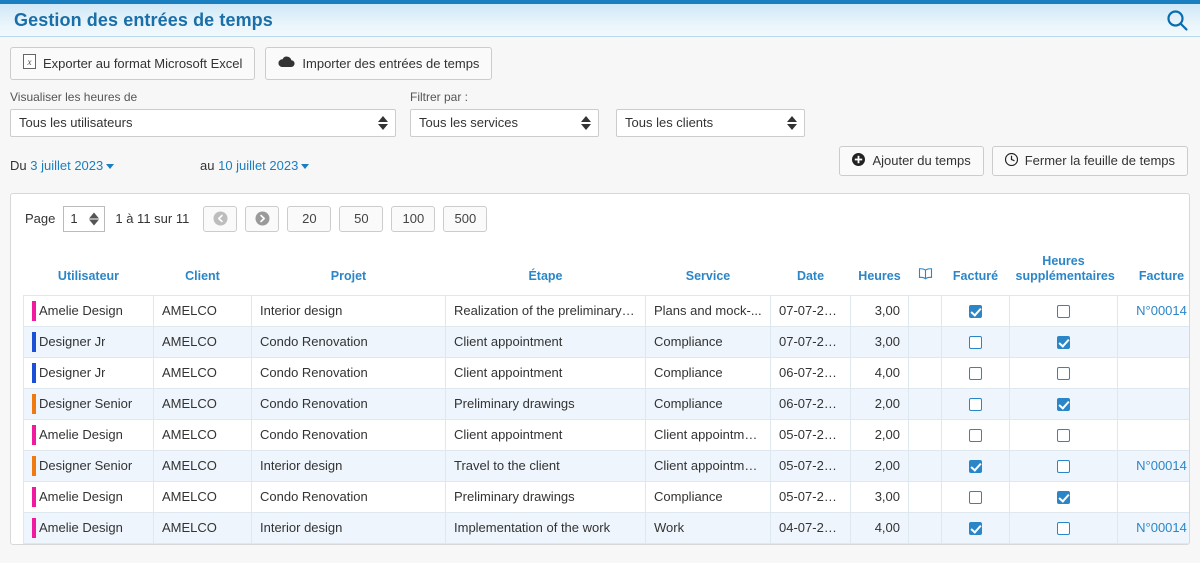 This screenshot has width=1200, height=563. Describe the element at coordinates (811, 273) in the screenshot. I see `column-header-date: Date` at that location.